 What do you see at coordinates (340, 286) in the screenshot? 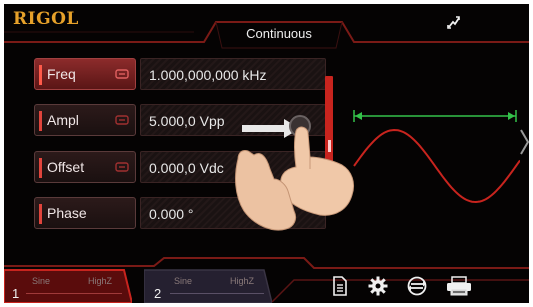
I see `document-icon` at bounding box center [340, 286].